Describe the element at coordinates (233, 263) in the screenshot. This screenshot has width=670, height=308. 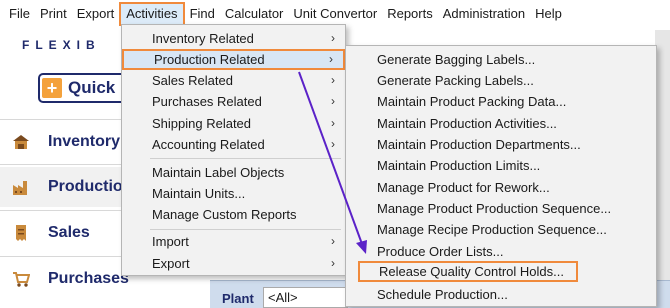
I see `menu-item-export: Export ›` at that location.